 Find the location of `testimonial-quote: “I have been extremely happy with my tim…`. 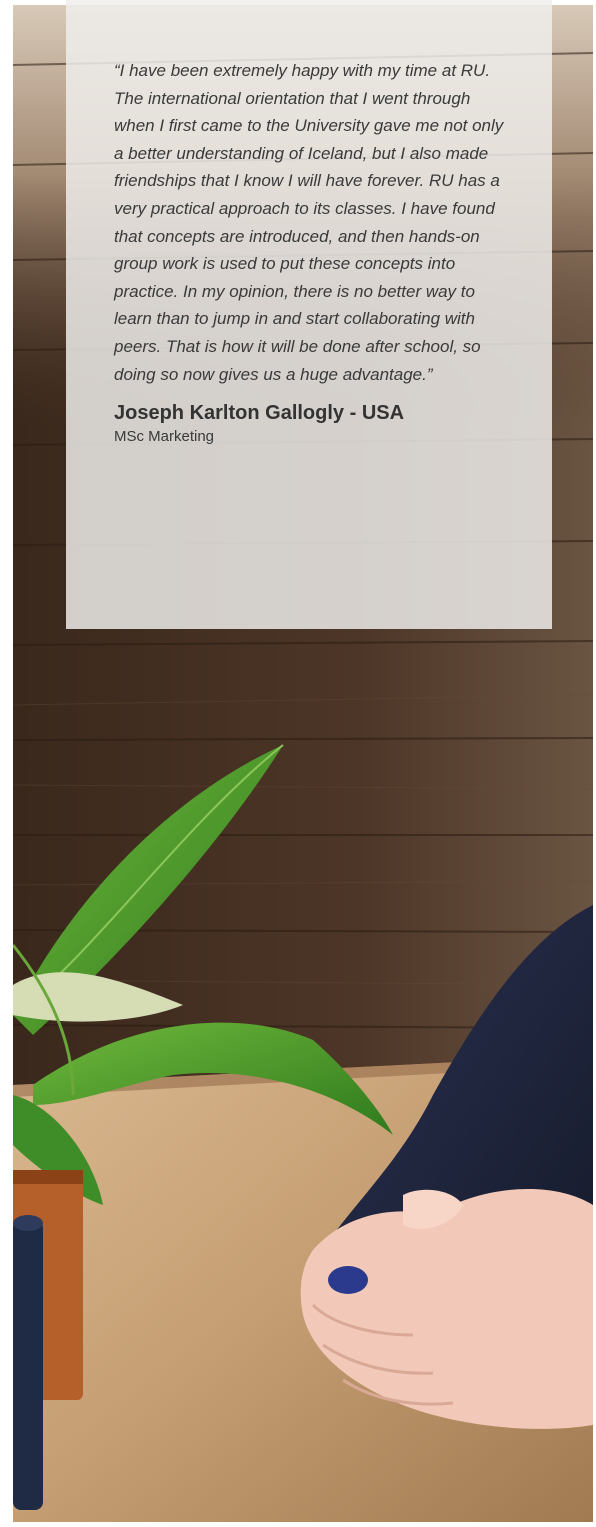

testimonial-quote: “I have been extremely happy with my tim… is located at coordinates (309, 222).